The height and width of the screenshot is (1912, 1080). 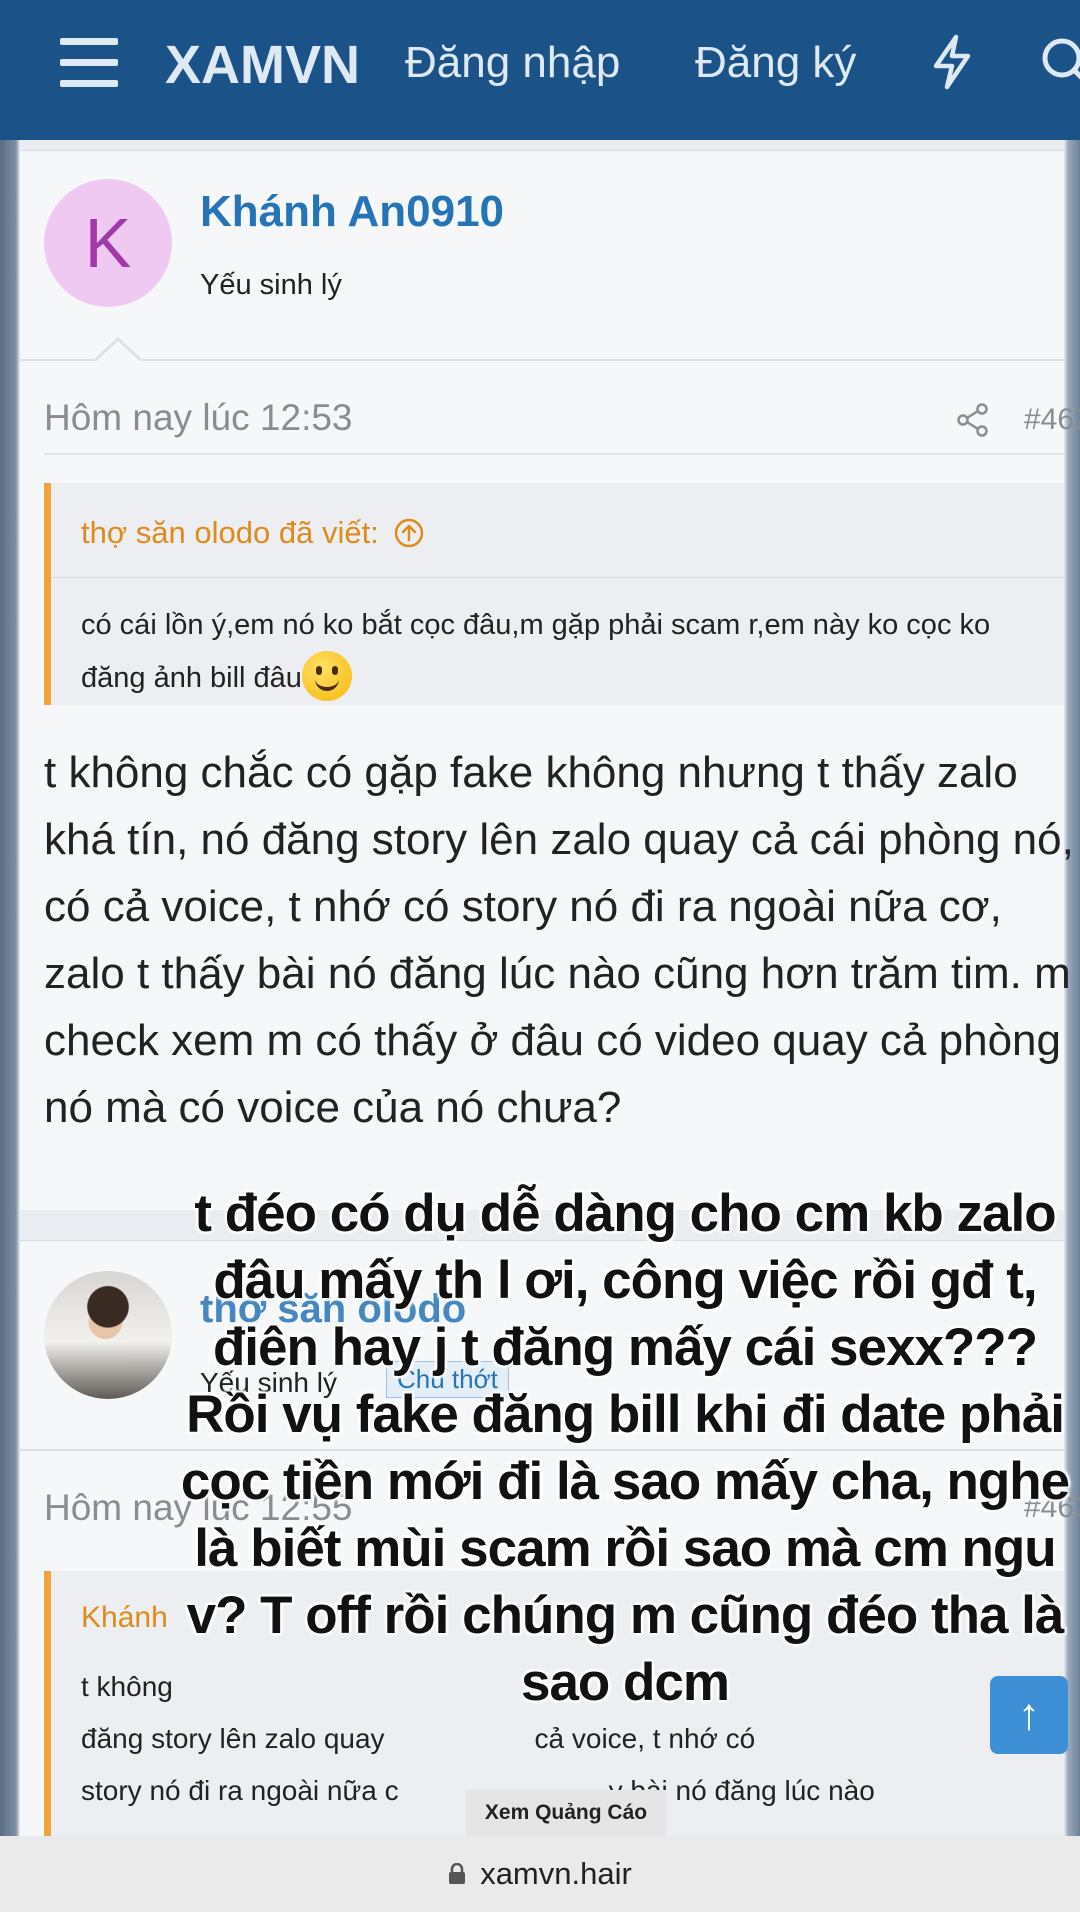 What do you see at coordinates (1029, 1715) in the screenshot?
I see `scroll-top-icon: ↑` at bounding box center [1029, 1715].